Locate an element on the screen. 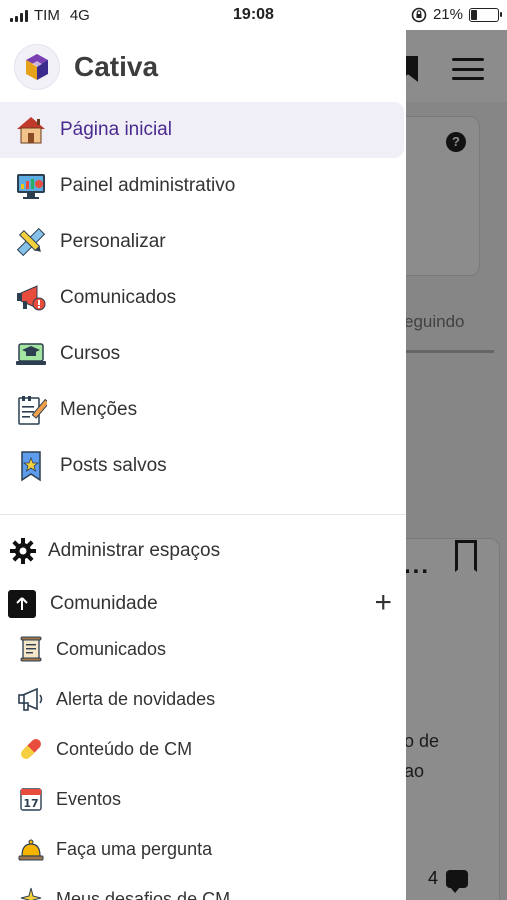  notepad-icon is located at coordinates (31, 410).